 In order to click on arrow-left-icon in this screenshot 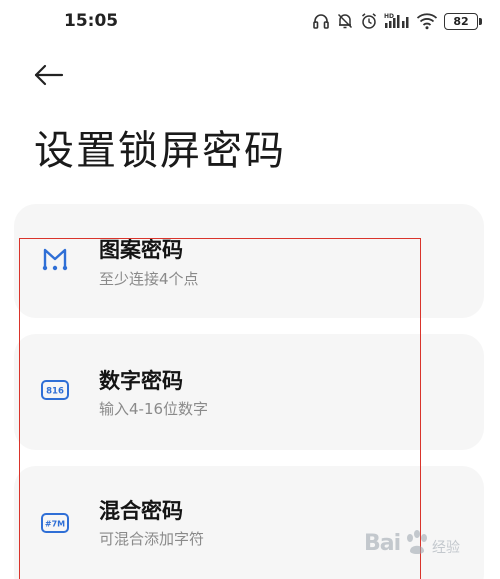, I will do `click(49, 75)`.